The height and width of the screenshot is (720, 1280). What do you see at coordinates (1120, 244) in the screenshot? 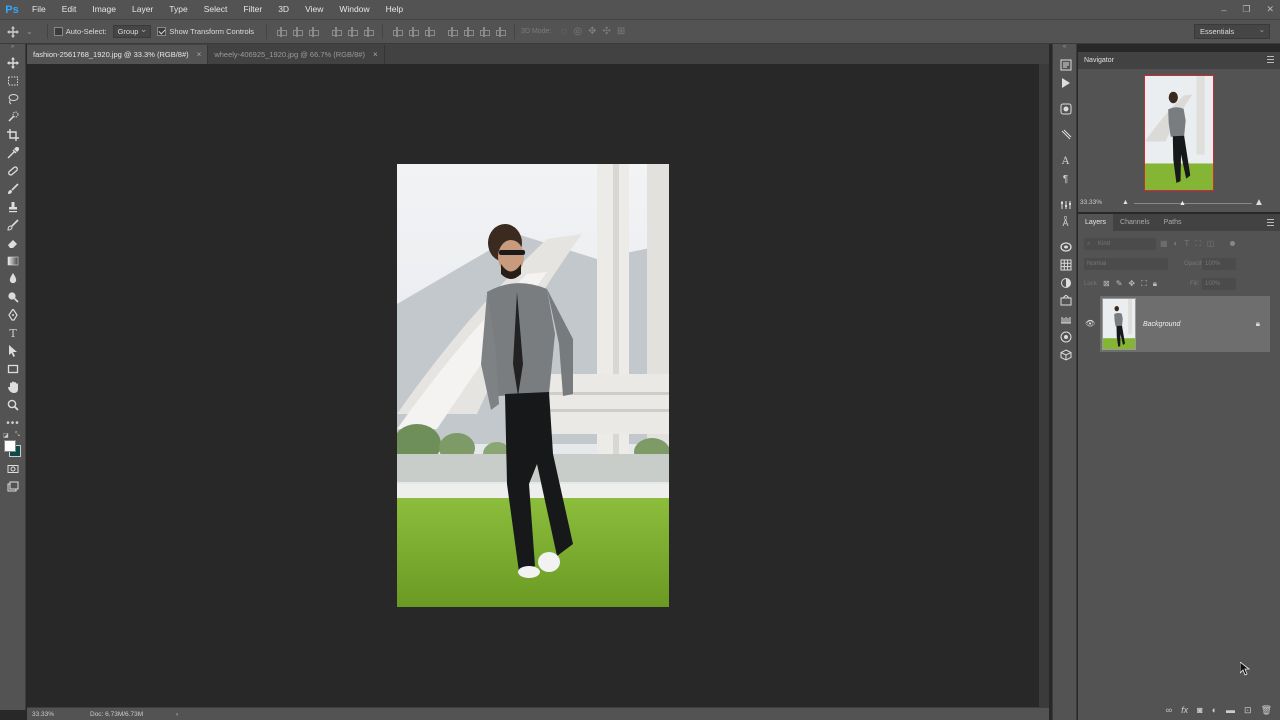
I see `layer-filter-kind: ⌕ Kind` at bounding box center [1120, 244].